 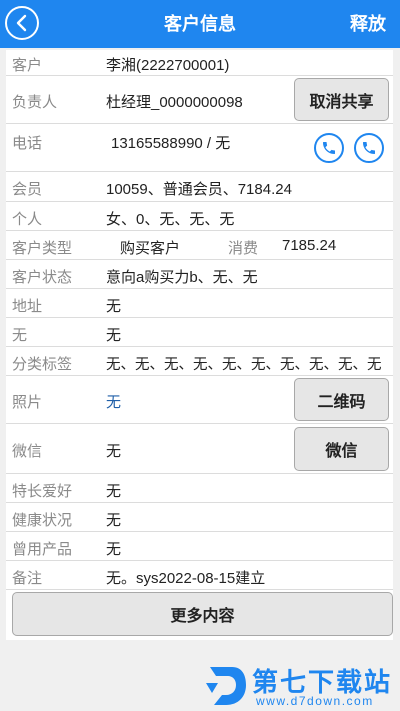 What do you see at coordinates (244, 365) in the screenshot?
I see `tags-value: 无、无、无、无、无、无、无、无、无、无` at bounding box center [244, 365].